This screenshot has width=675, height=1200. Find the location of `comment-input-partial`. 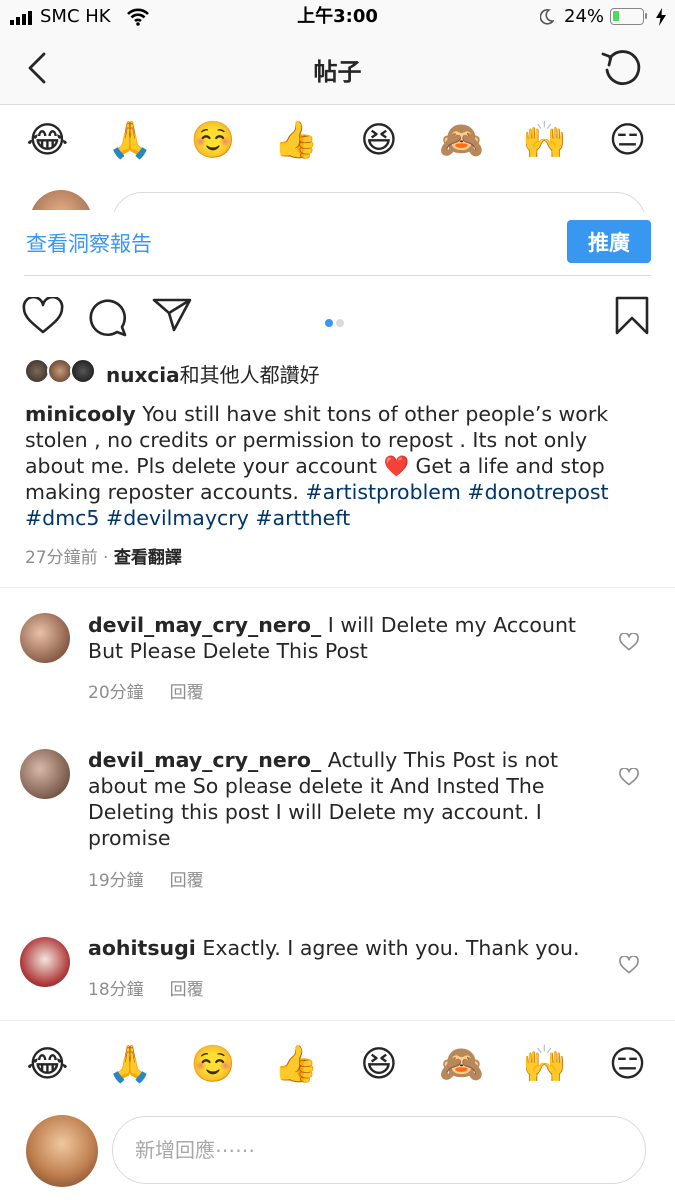

comment-input-partial is located at coordinates (379, 202).